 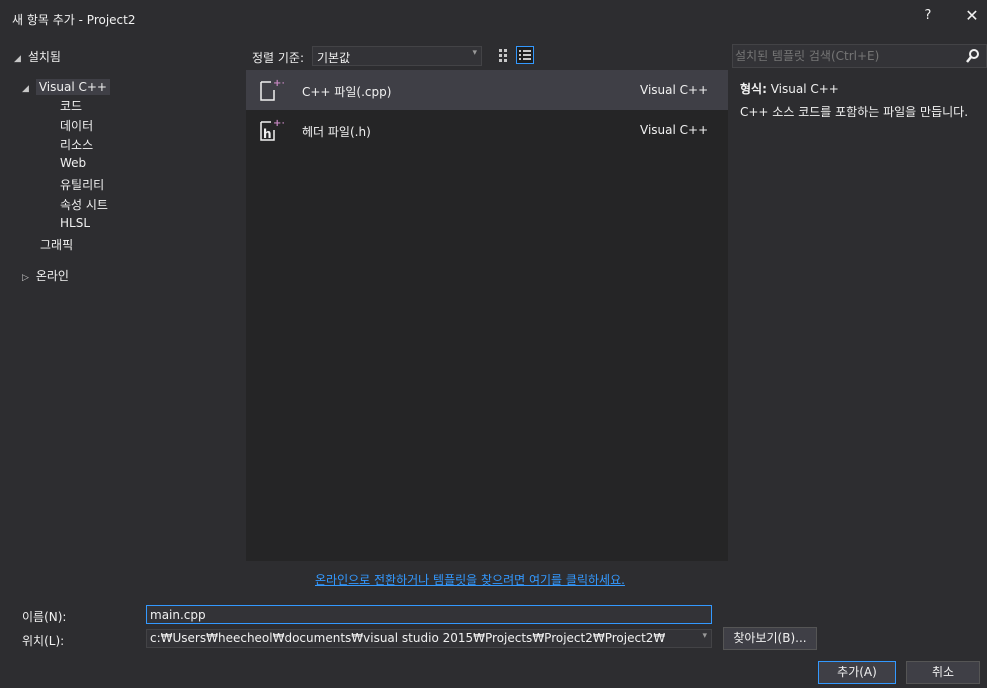 What do you see at coordinates (71, 105) in the screenshot?
I see `tree-node-code: 코드` at bounding box center [71, 105].